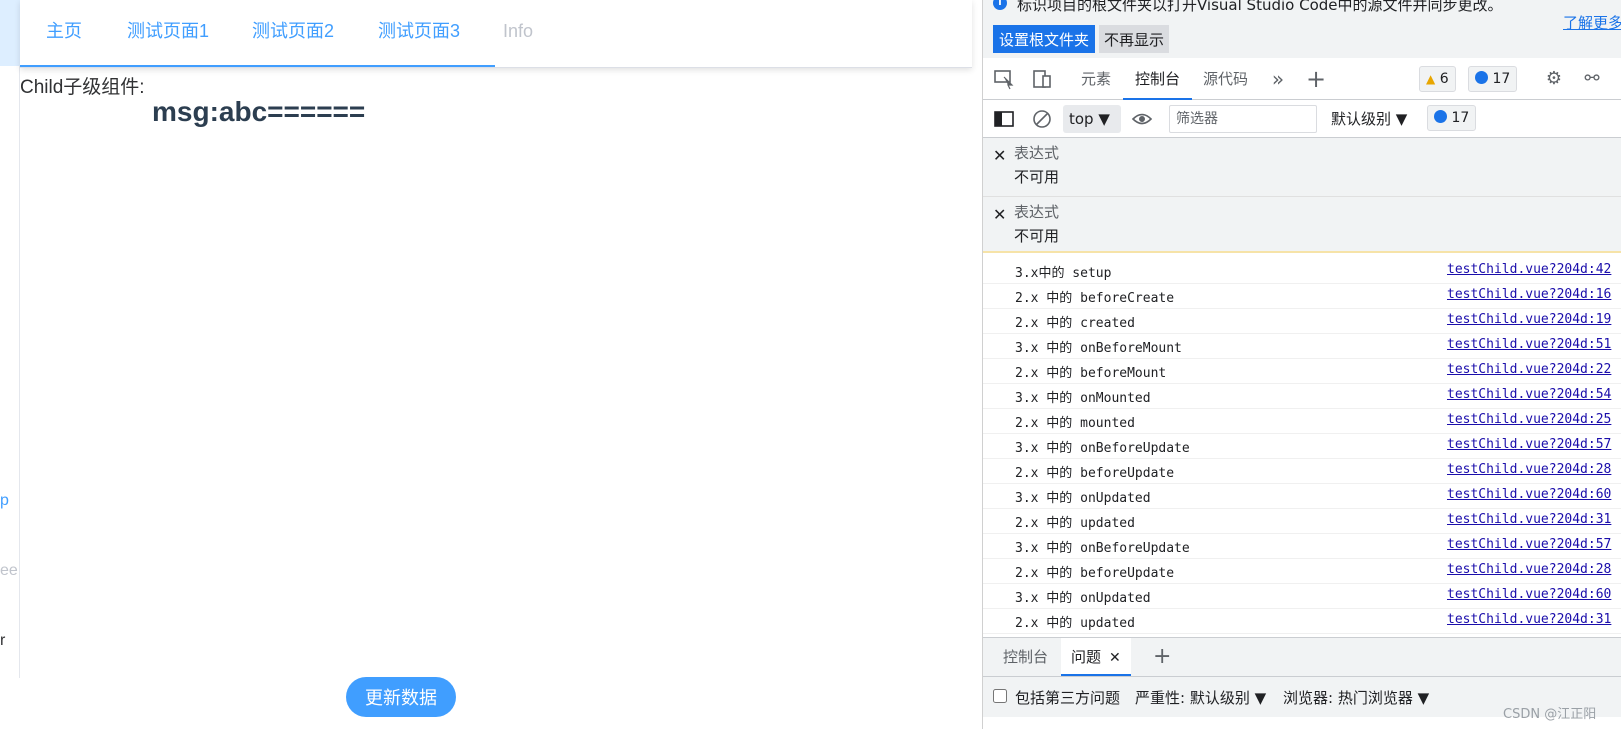 The image size is (1621, 729). Describe the element at coordinates (1000, 696) in the screenshot. I see `include-third-party-checkbox` at that location.